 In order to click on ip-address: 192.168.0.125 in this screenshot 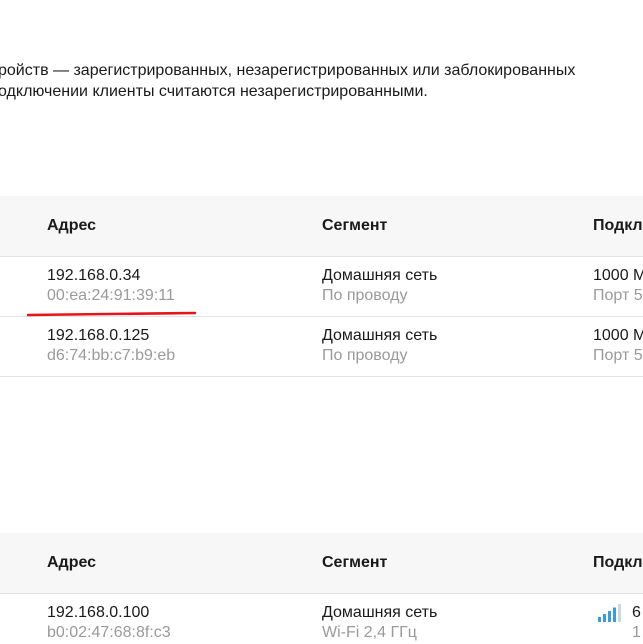, I will do `click(98, 335)`.